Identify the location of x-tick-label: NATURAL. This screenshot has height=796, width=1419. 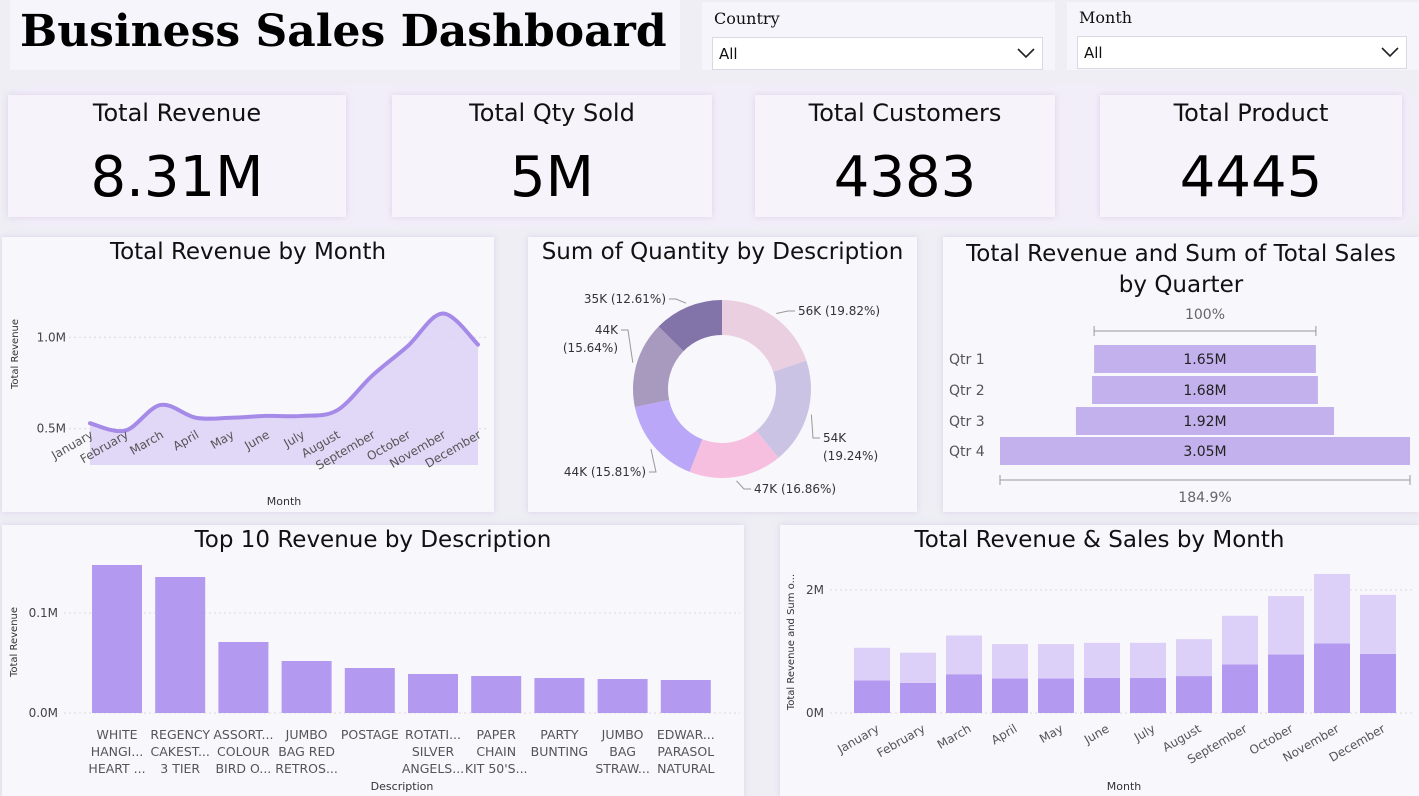
(685, 768).